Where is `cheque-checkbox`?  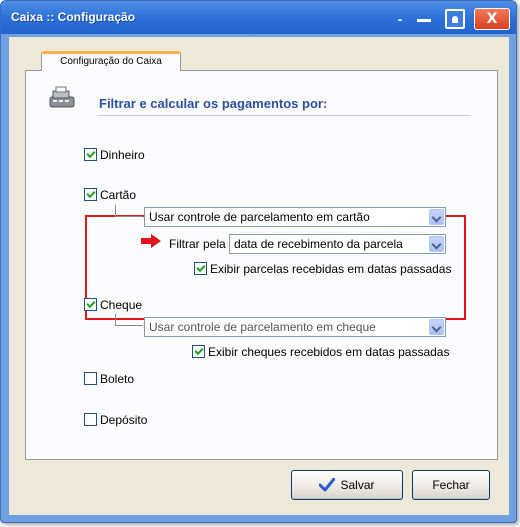 cheque-checkbox is located at coordinates (90, 304).